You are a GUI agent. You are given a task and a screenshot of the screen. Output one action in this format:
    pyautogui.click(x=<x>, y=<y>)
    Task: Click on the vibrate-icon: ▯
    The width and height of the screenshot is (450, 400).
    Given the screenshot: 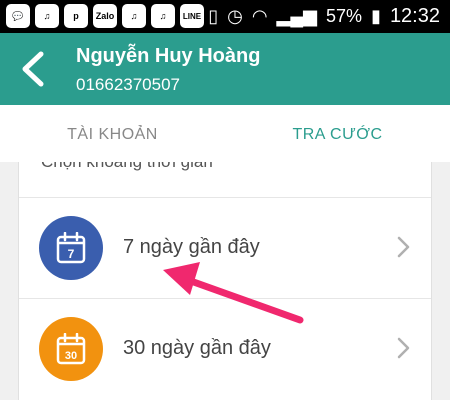 What is the action you would take?
    pyautogui.click(x=213, y=16)
    